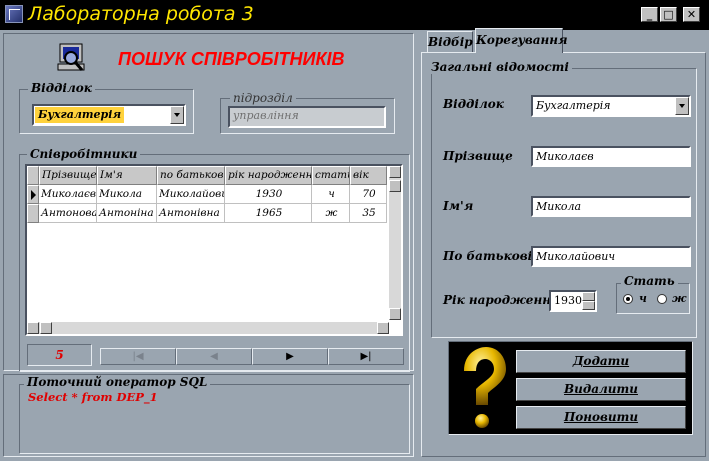 This screenshot has width=709, height=461. I want to click on table-cell: 1965, so click(268, 213).